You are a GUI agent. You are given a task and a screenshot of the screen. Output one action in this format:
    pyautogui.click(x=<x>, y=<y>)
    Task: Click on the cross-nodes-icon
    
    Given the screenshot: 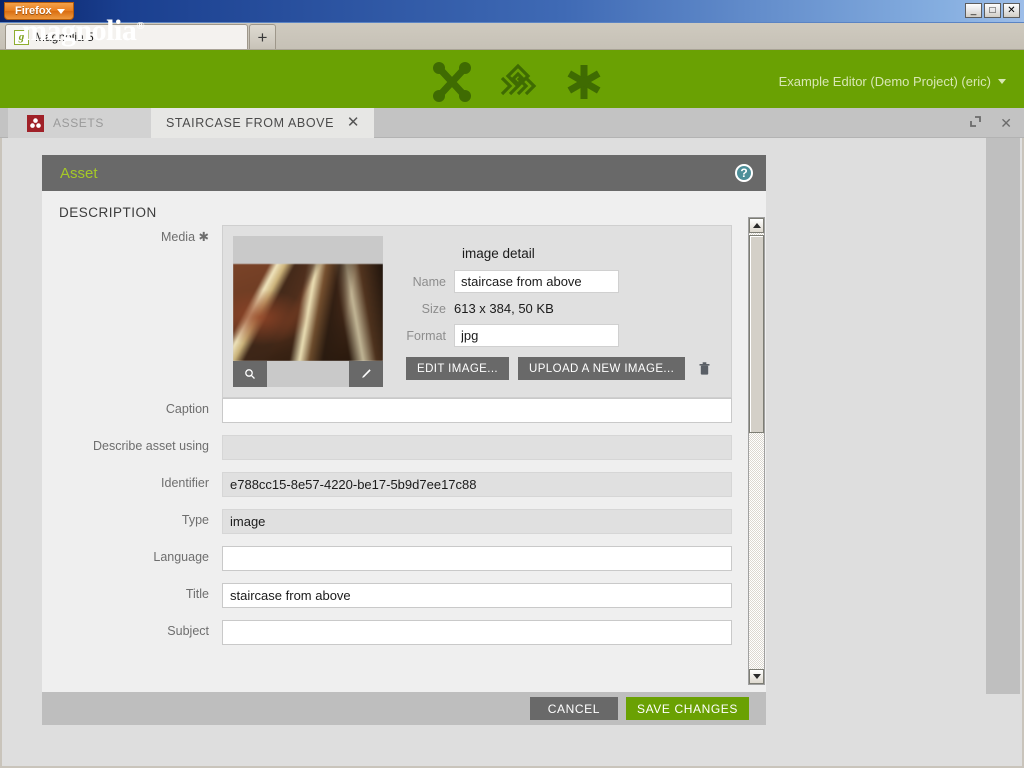 What is the action you would take?
    pyautogui.click(x=452, y=82)
    